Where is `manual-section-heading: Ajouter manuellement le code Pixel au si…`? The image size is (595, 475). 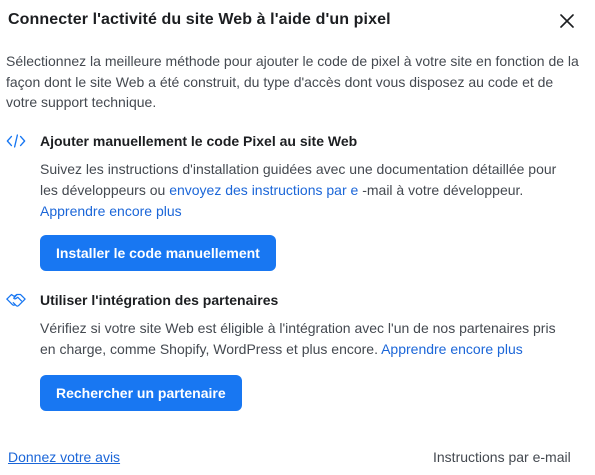
manual-section-heading: Ajouter manuellement le code Pixel au si… is located at coordinates (199, 141).